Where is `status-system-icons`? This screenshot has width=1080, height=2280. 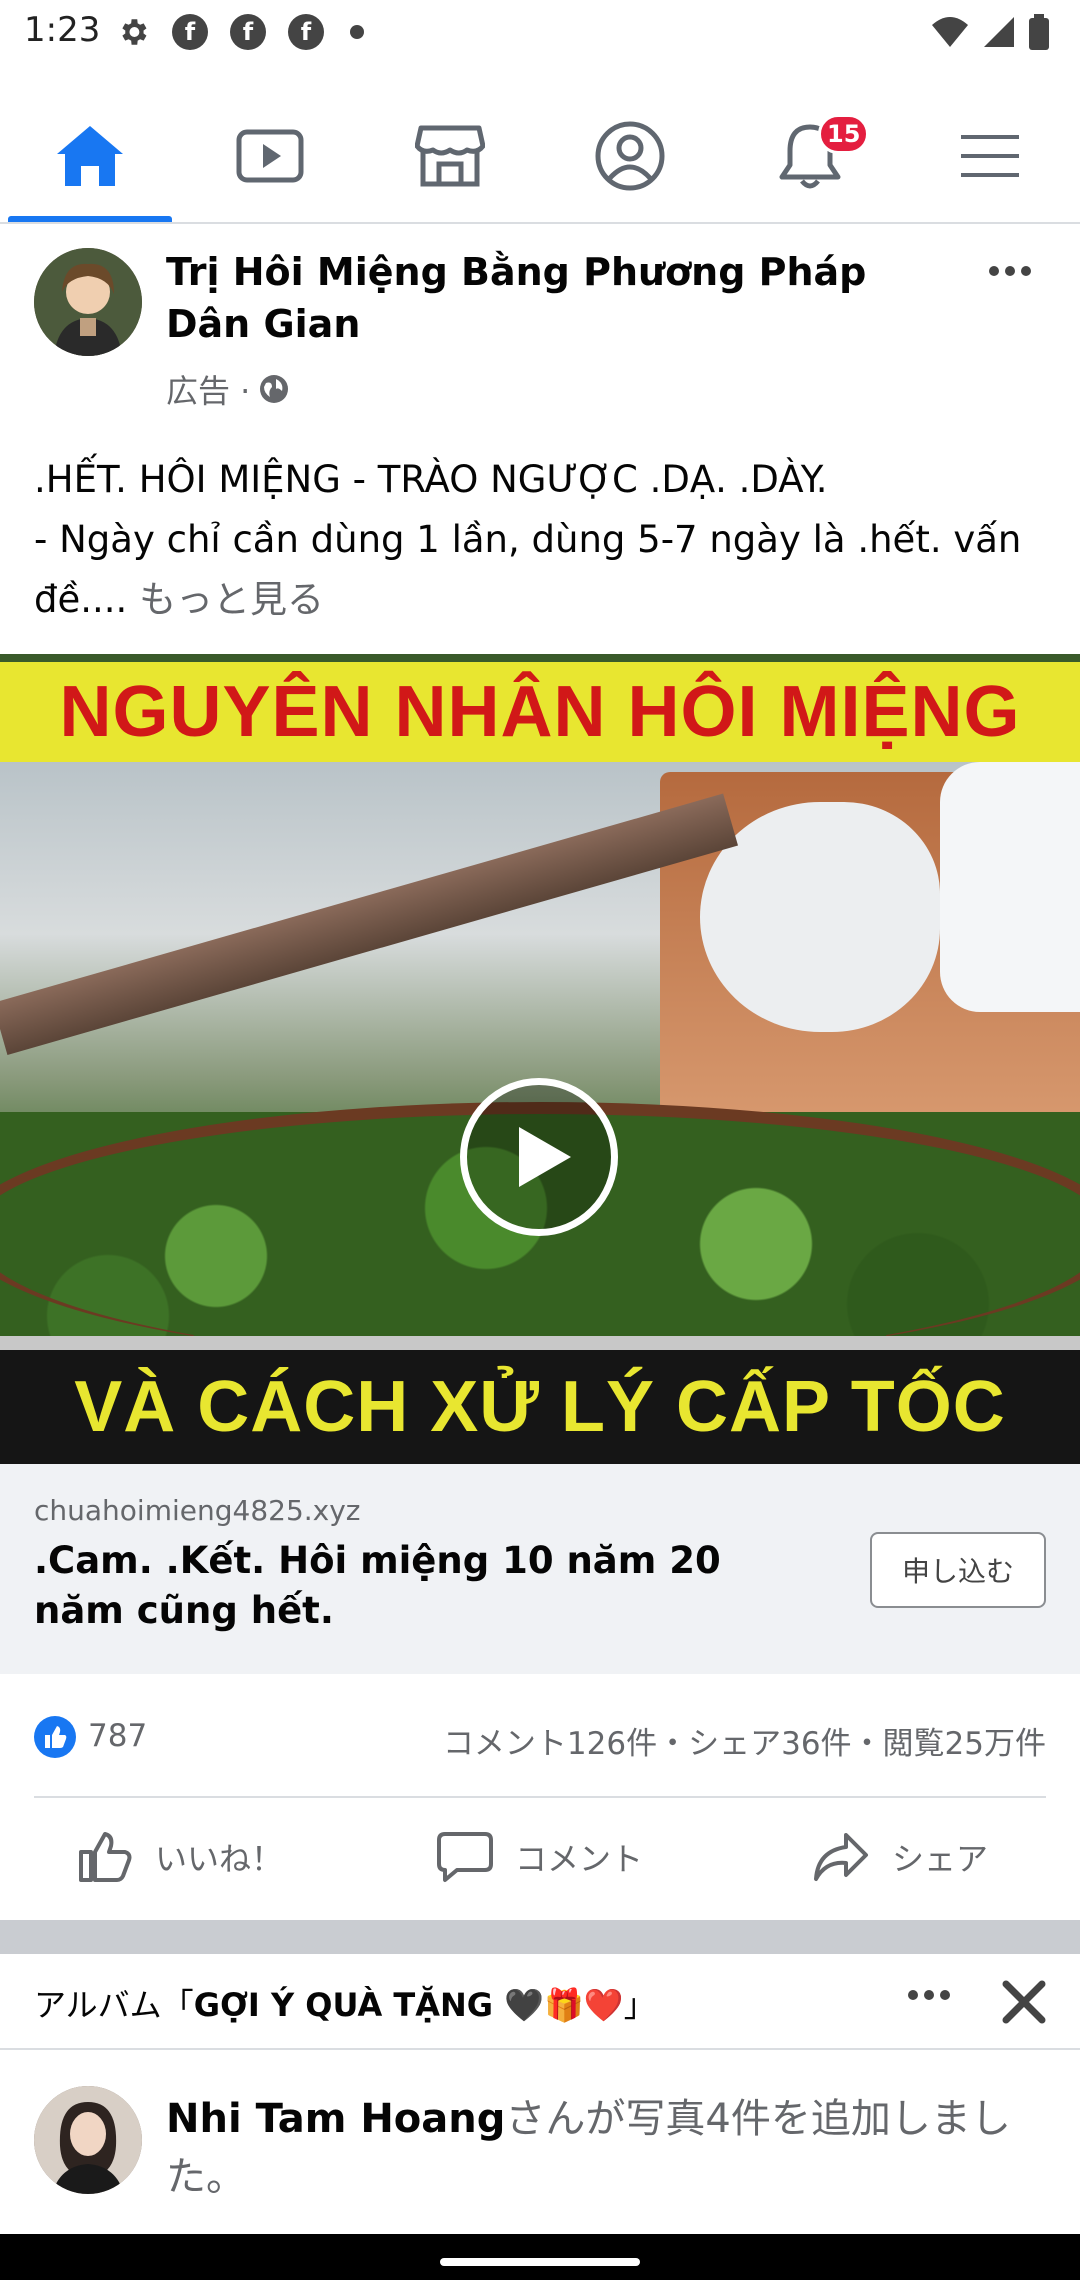
status-system-icons is located at coordinates (990, 32).